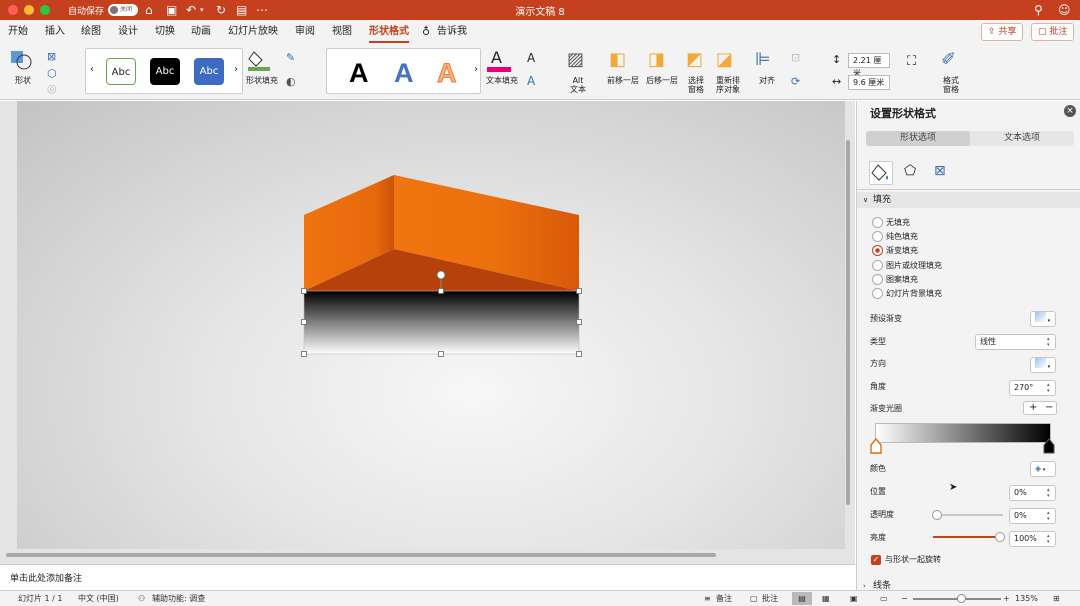 The height and width of the screenshot is (606, 1080). What do you see at coordinates (948, 59) in the screenshot?
I see `format-pane-icon: ✐` at bounding box center [948, 59].